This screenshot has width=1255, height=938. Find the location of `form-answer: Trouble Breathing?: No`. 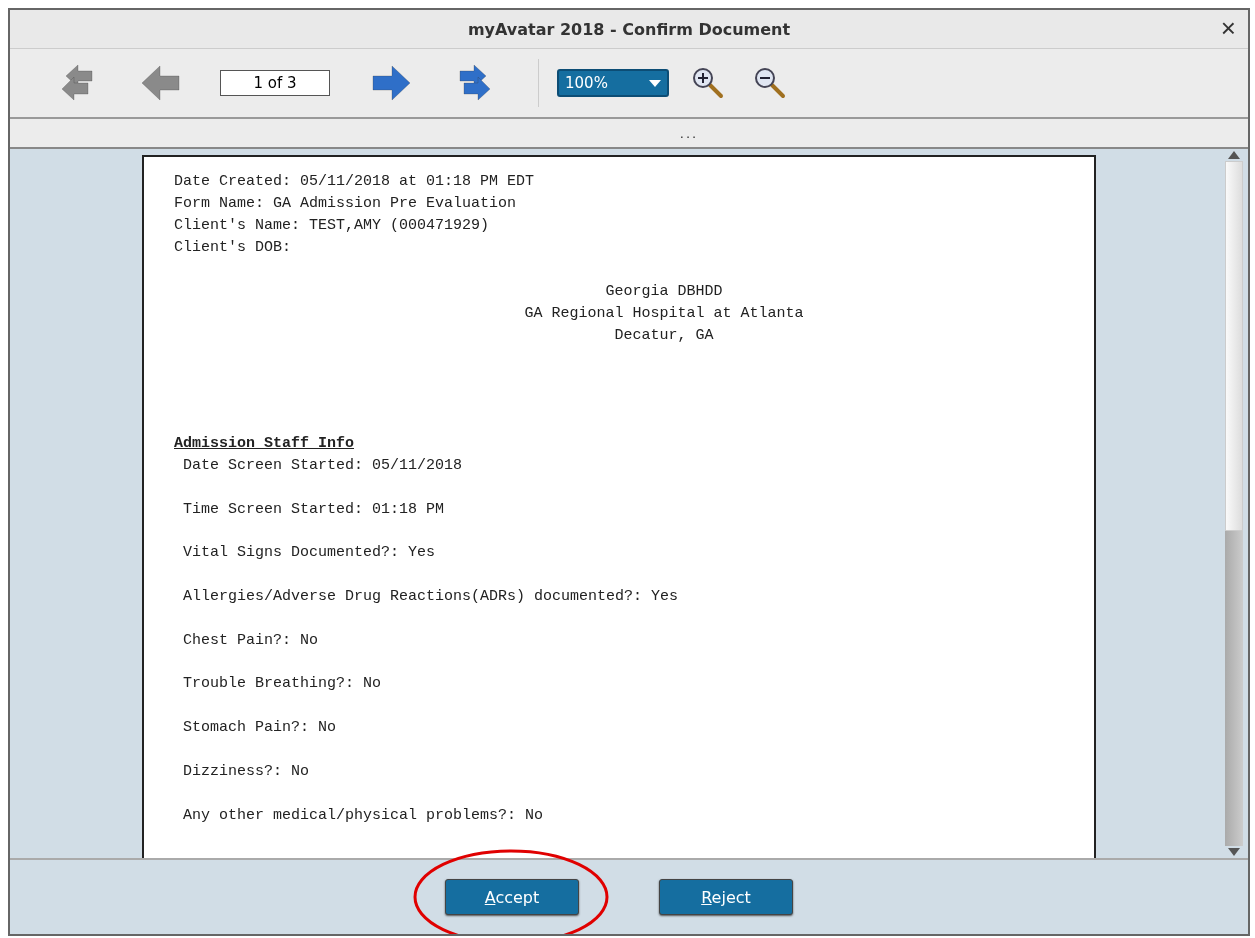

form-answer: Trouble Breathing?: No is located at coordinates (283, 684).